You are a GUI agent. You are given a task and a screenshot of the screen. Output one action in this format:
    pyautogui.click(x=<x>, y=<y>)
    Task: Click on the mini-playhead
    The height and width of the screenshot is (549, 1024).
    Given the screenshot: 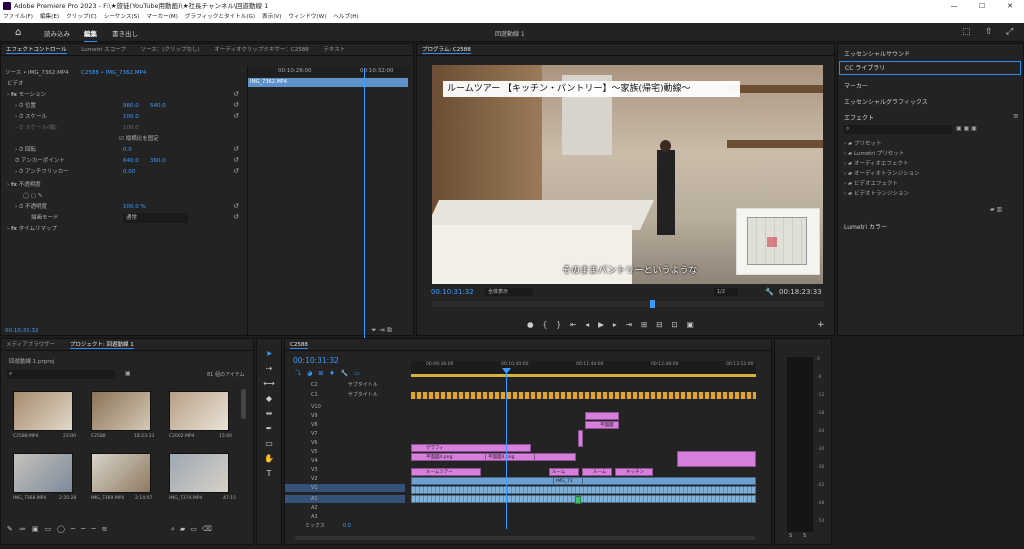 What is the action you would take?
    pyautogui.click(x=364, y=203)
    